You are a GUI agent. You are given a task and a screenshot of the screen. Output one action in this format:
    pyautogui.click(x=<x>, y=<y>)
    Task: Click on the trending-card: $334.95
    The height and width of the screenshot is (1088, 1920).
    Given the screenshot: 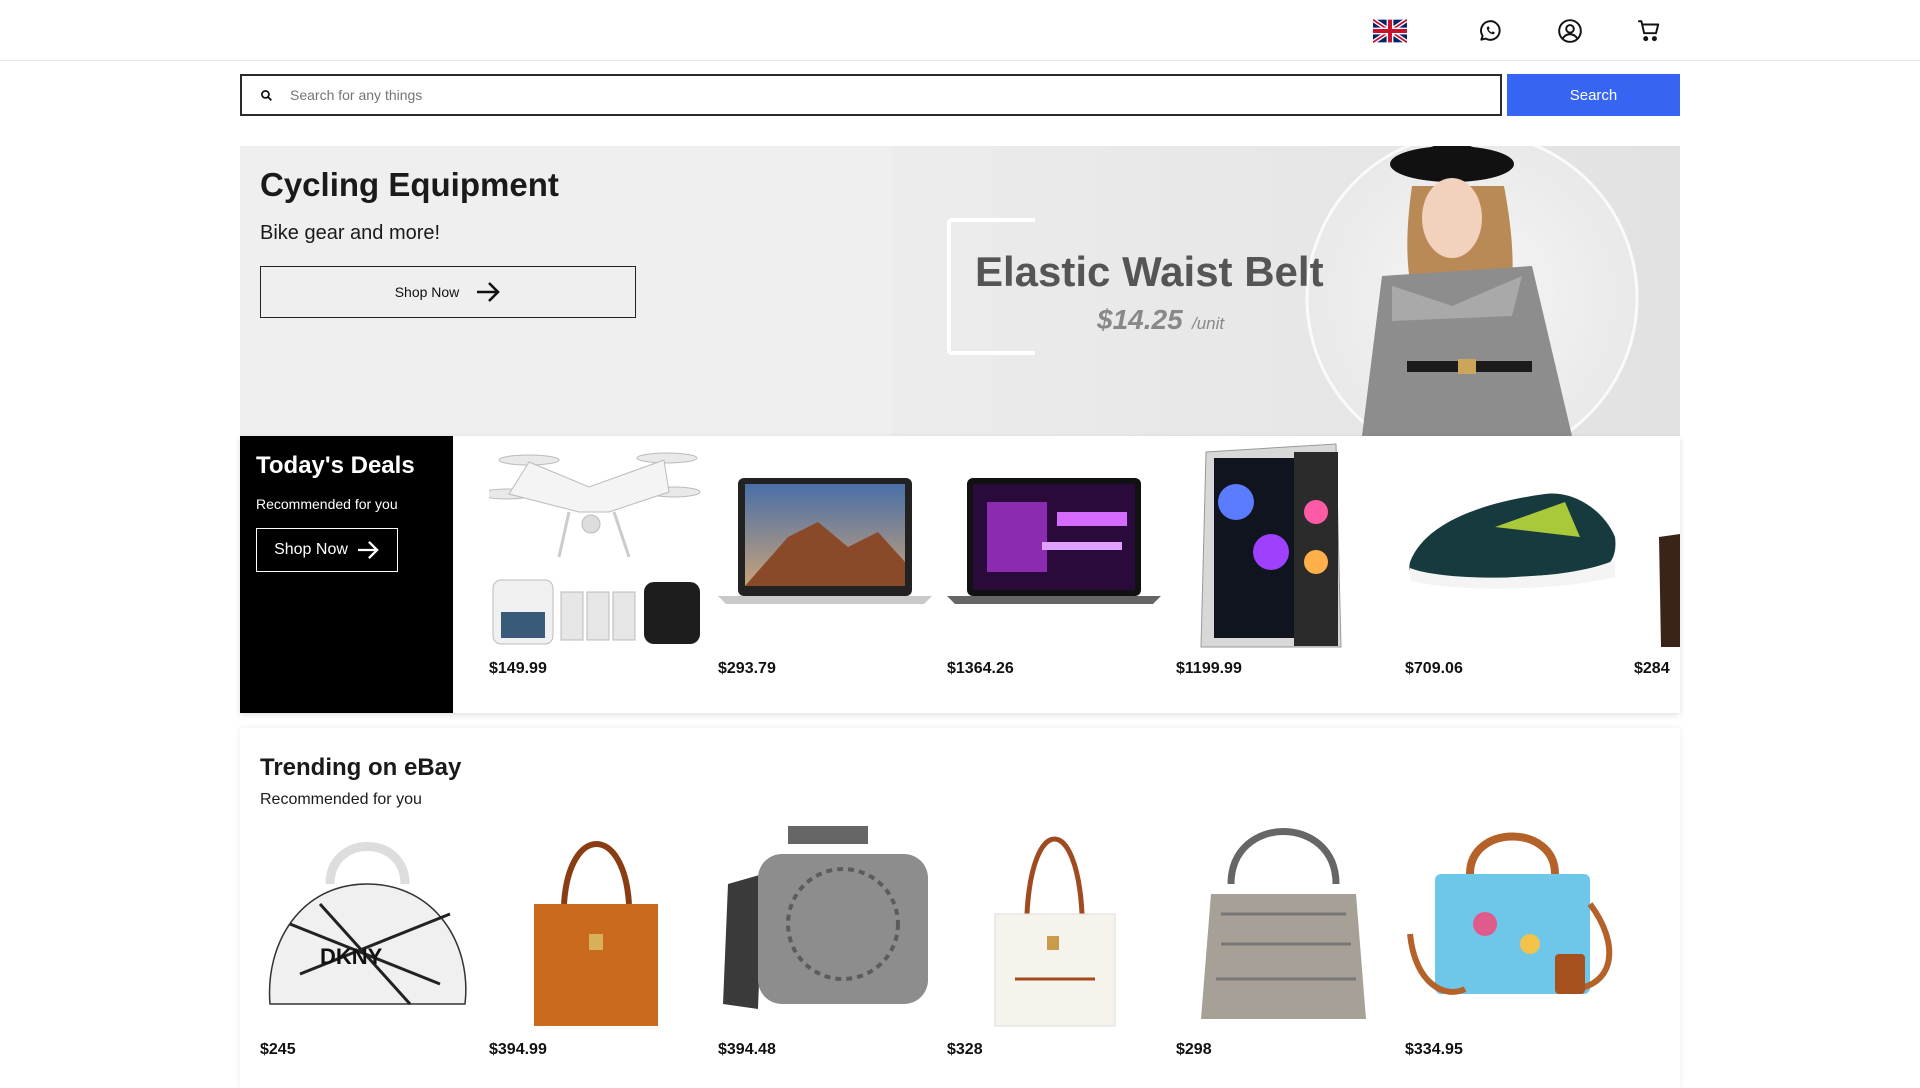 What is the action you would take?
    pyautogui.click(x=1512, y=939)
    